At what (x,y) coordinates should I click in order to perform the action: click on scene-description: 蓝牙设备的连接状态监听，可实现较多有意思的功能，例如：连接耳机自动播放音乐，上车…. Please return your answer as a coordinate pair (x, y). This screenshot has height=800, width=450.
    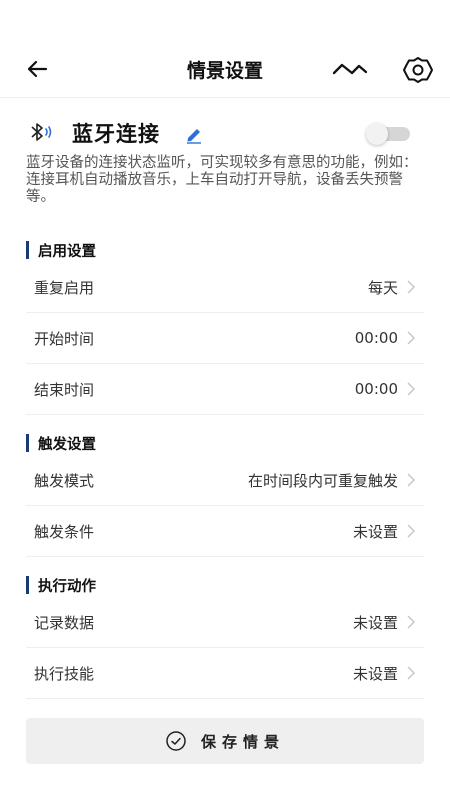
    Looking at the image, I should click on (222, 180).